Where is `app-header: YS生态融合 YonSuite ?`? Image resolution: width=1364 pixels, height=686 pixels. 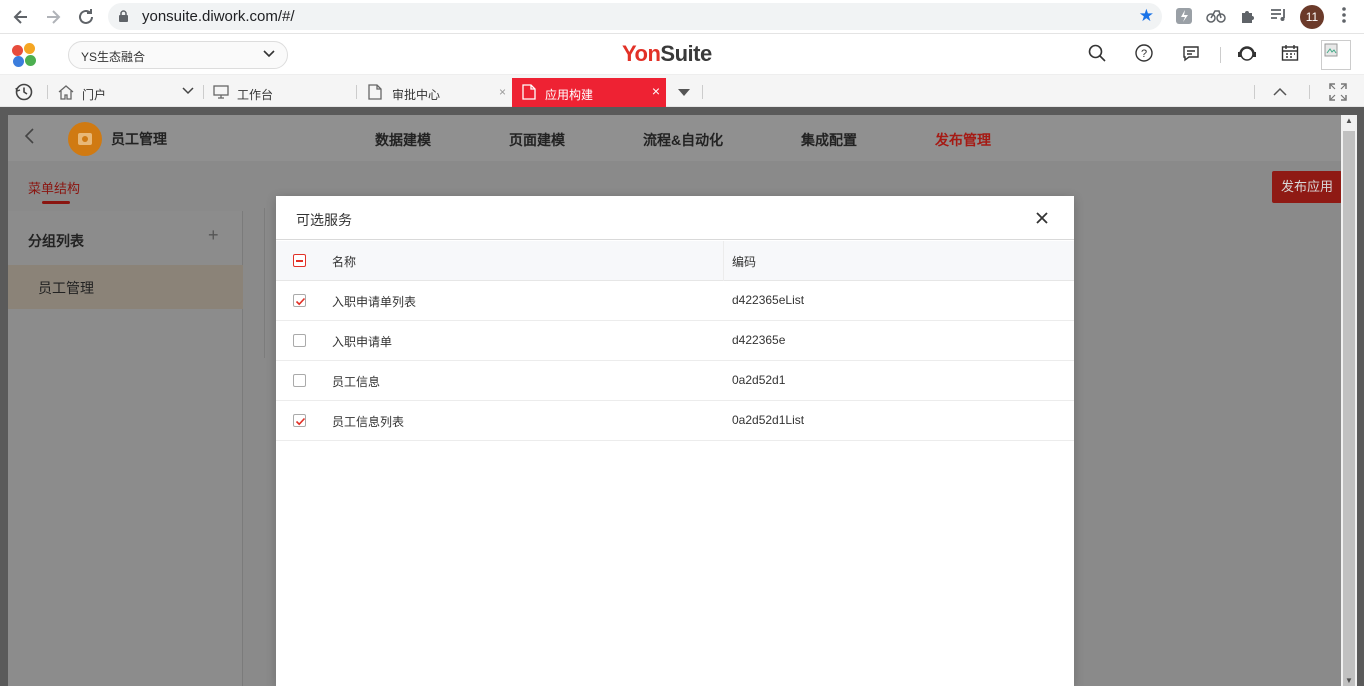 app-header: YS生态融合 YonSuite ? is located at coordinates (682, 55).